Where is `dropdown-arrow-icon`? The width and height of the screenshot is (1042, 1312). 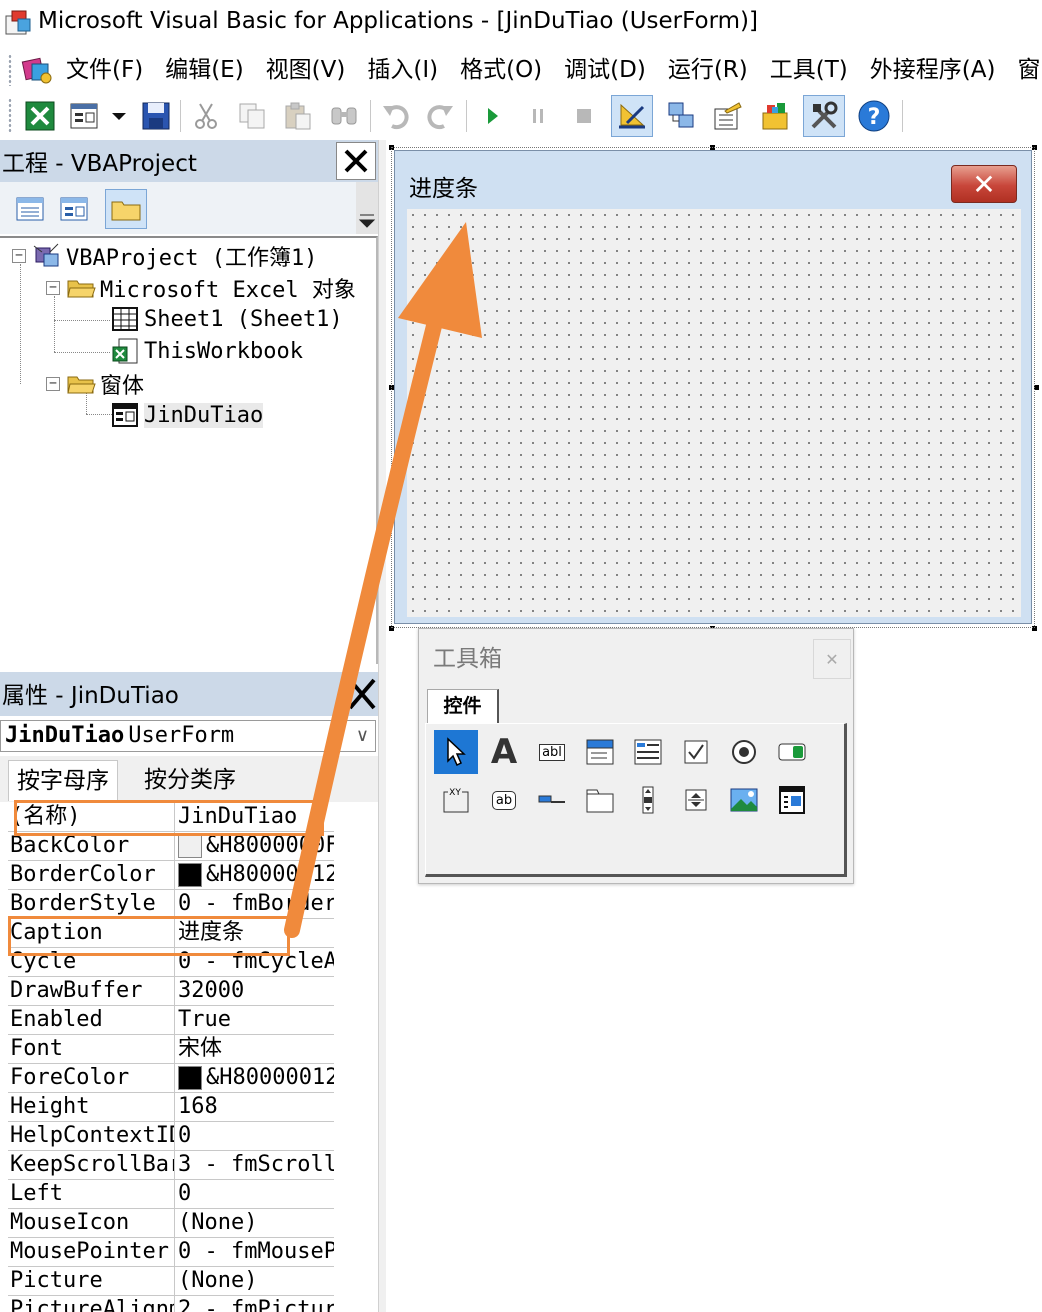 dropdown-arrow-icon is located at coordinates (119, 116).